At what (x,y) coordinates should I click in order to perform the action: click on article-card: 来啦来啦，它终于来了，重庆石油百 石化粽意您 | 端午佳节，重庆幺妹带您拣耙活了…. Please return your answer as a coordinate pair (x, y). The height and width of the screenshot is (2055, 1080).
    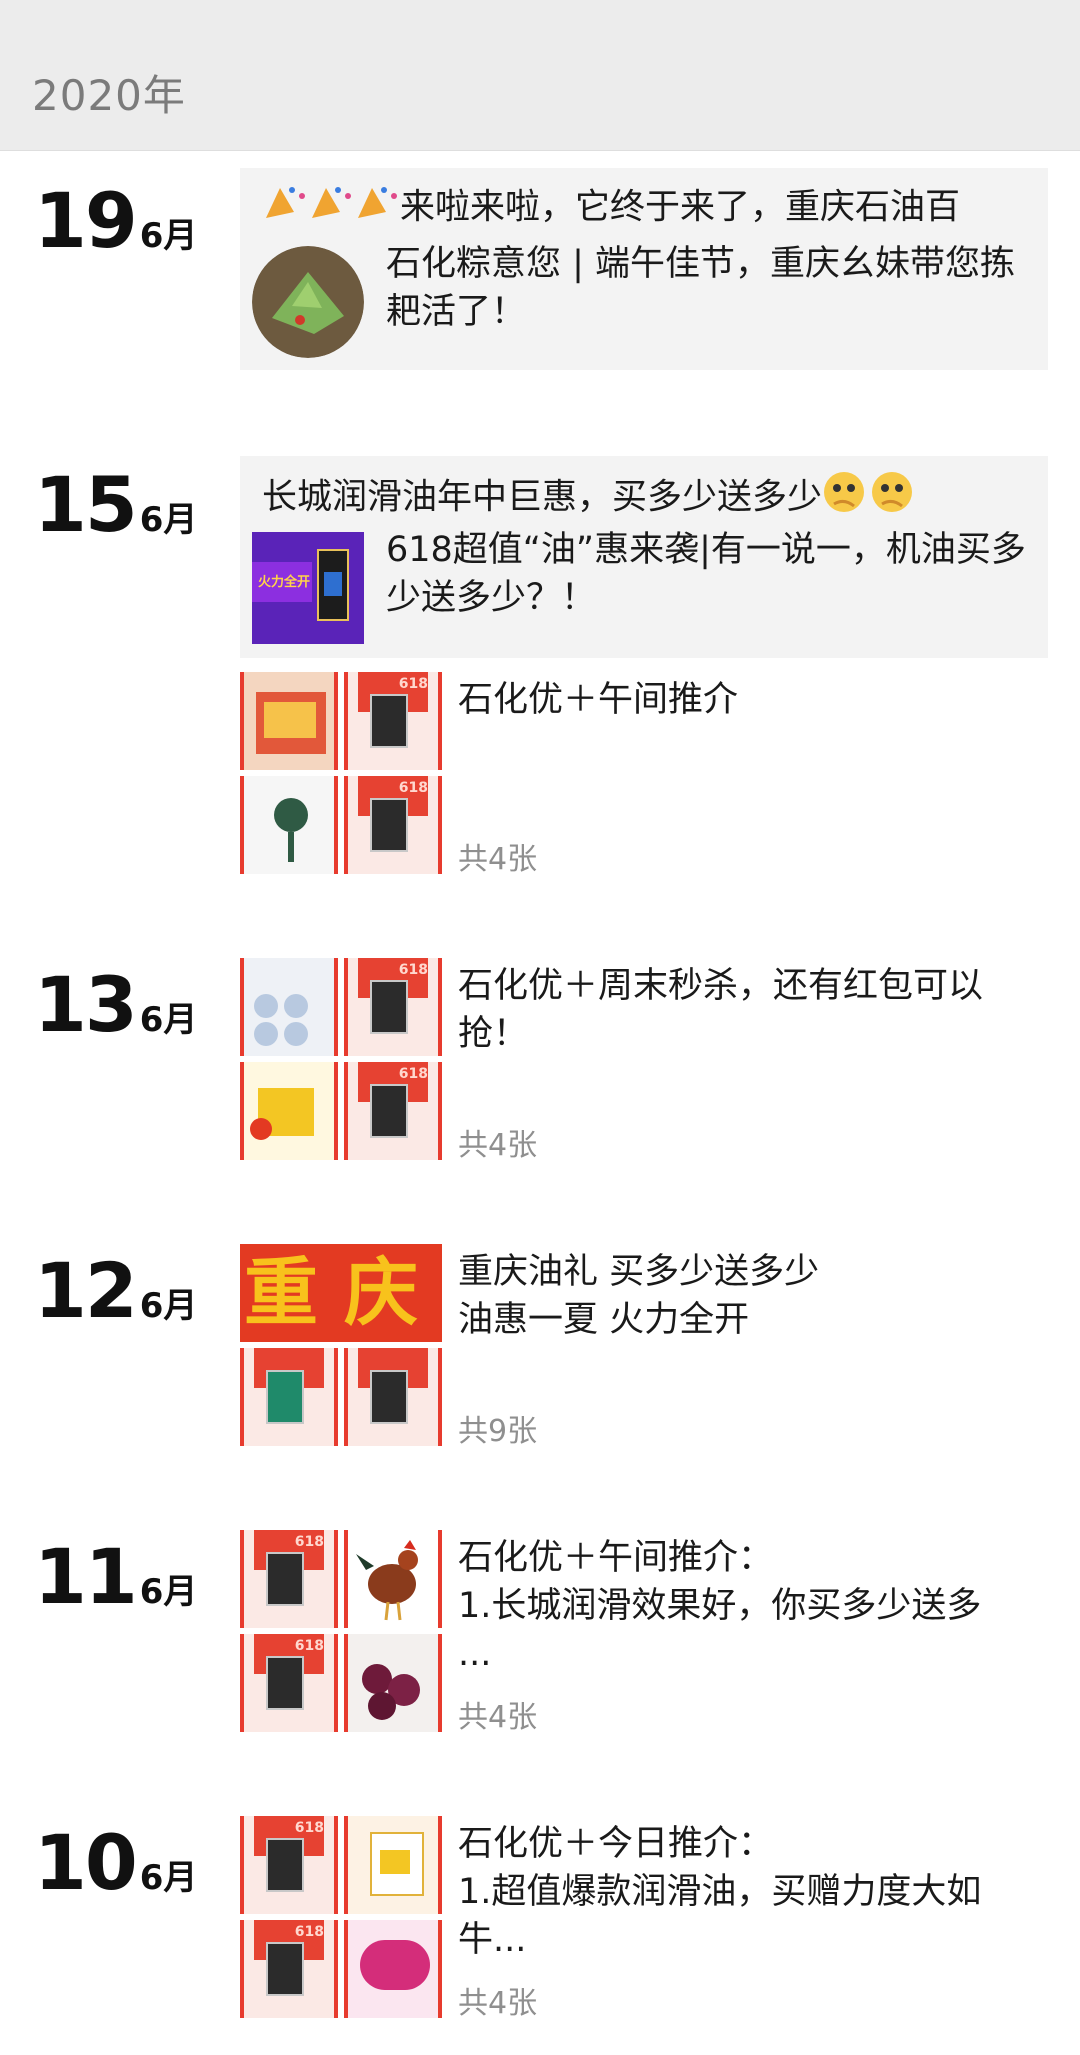
    Looking at the image, I should click on (644, 269).